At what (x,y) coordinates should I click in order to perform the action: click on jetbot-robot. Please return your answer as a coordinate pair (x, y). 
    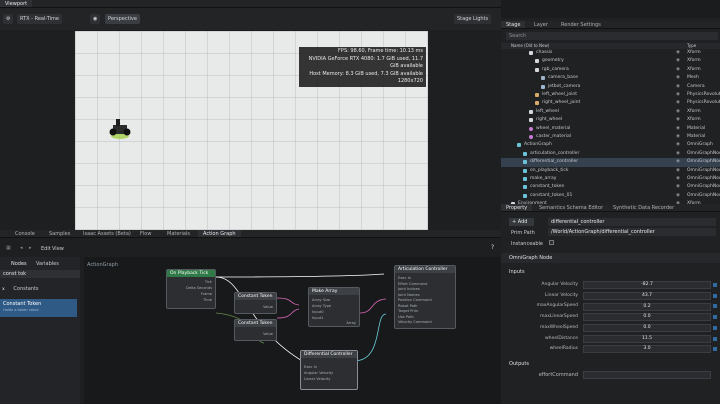
    Looking at the image, I should click on (120, 128).